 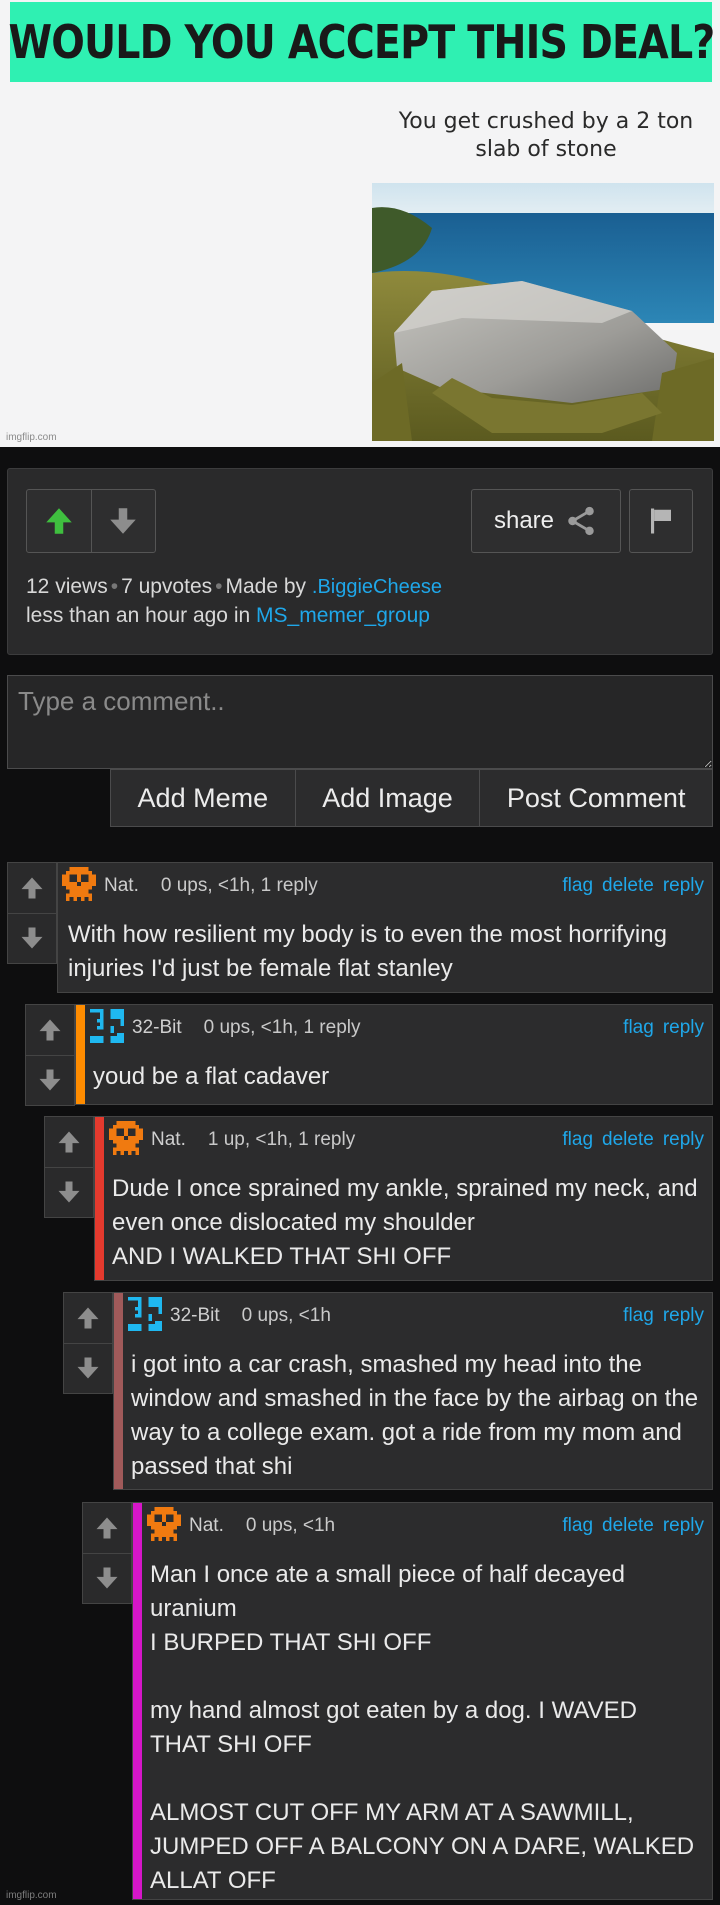 What do you see at coordinates (203, 798) in the screenshot?
I see `add-meme-button: Add Meme` at bounding box center [203, 798].